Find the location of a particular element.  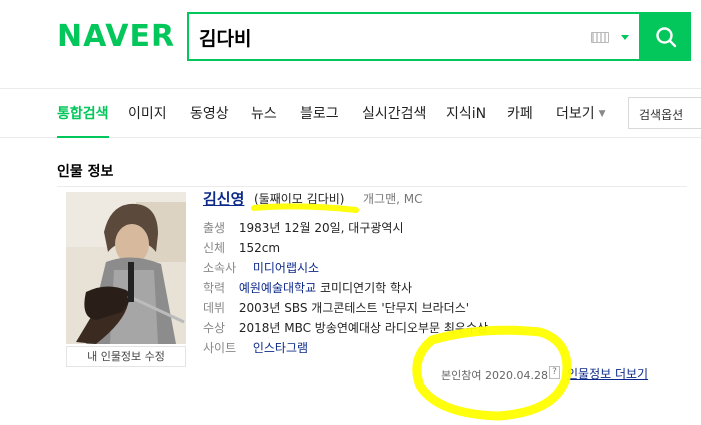

tab-integrated: 통합검색 is located at coordinates (83, 120).